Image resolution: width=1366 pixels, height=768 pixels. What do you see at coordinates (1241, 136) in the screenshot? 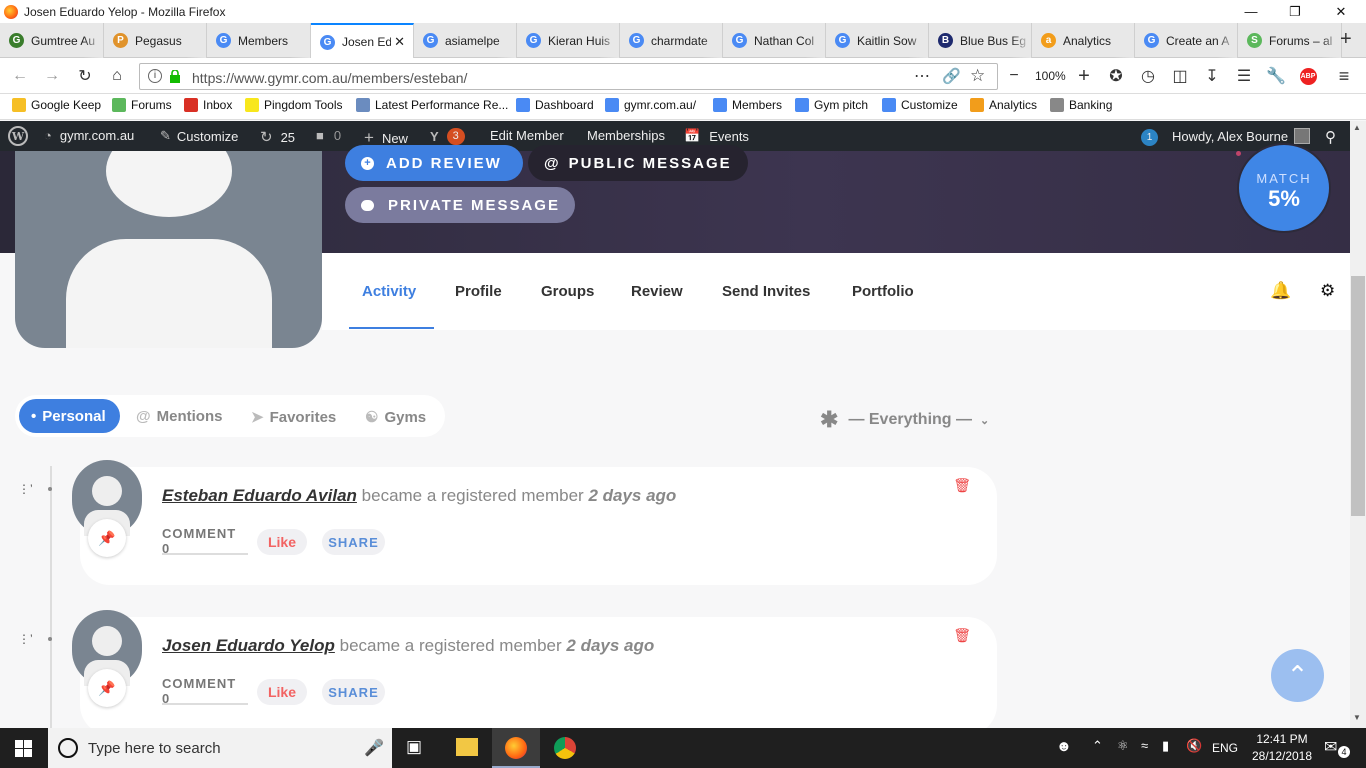
I see `howdy-account-menu: Howdy, Alex Bourne` at bounding box center [1241, 136].